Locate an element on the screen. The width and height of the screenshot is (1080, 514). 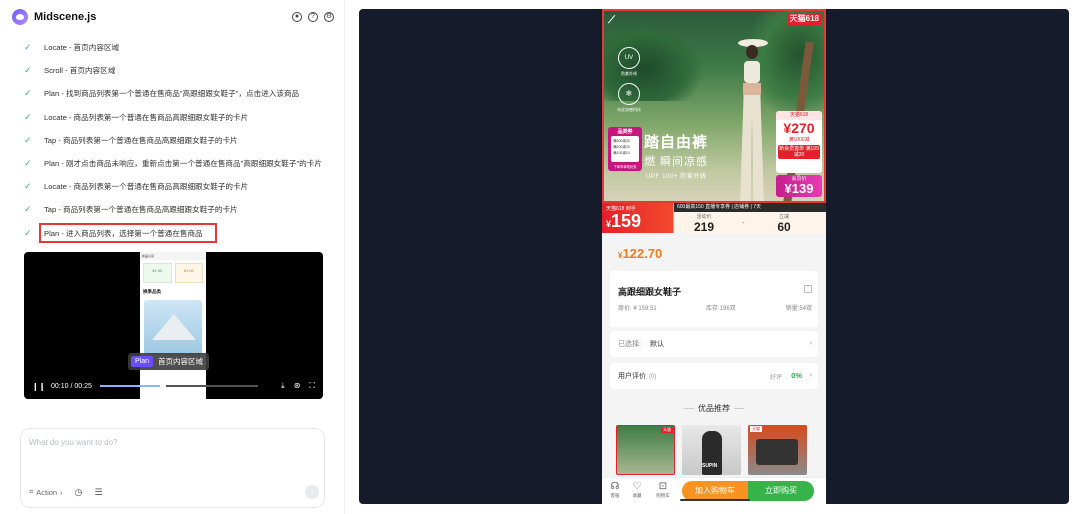
banner-slogan-secondary: 燃 瞬间凉感 is located at coordinates (676, 162).